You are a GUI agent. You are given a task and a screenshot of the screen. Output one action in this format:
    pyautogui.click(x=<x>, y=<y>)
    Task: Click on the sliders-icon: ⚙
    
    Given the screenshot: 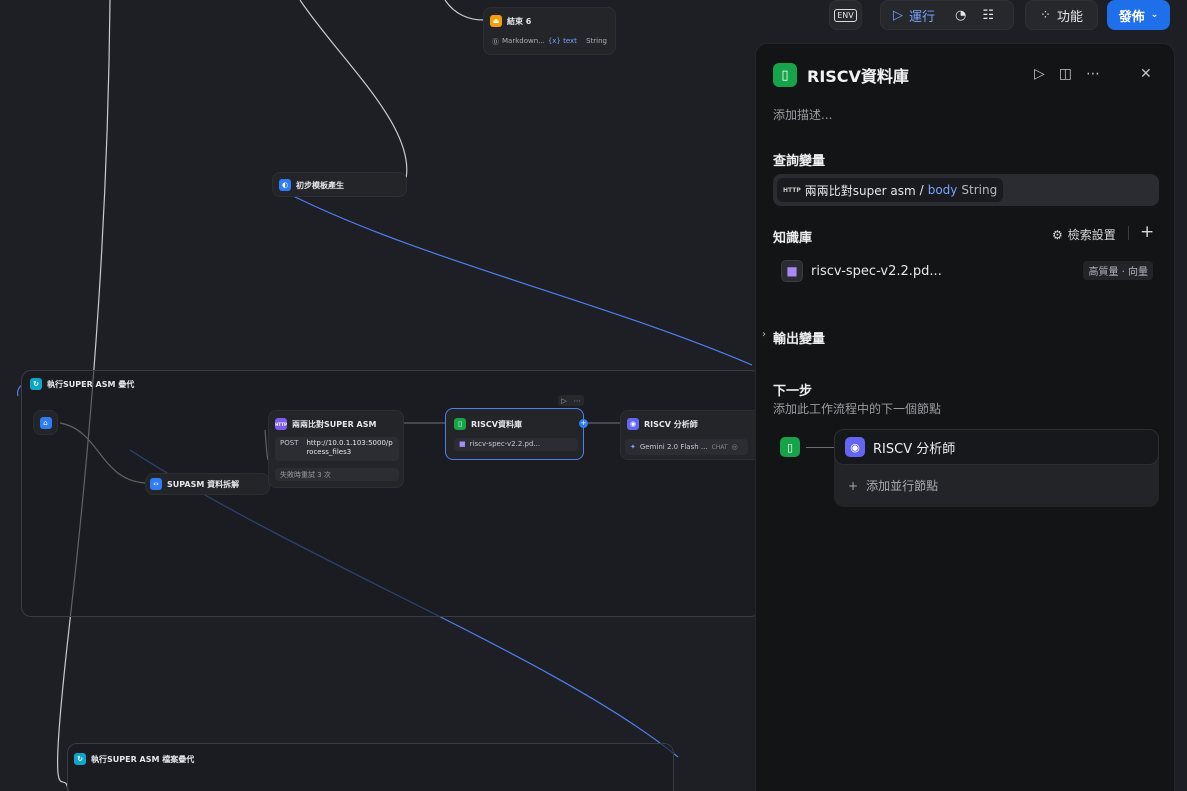 What is the action you would take?
    pyautogui.click(x=1057, y=234)
    